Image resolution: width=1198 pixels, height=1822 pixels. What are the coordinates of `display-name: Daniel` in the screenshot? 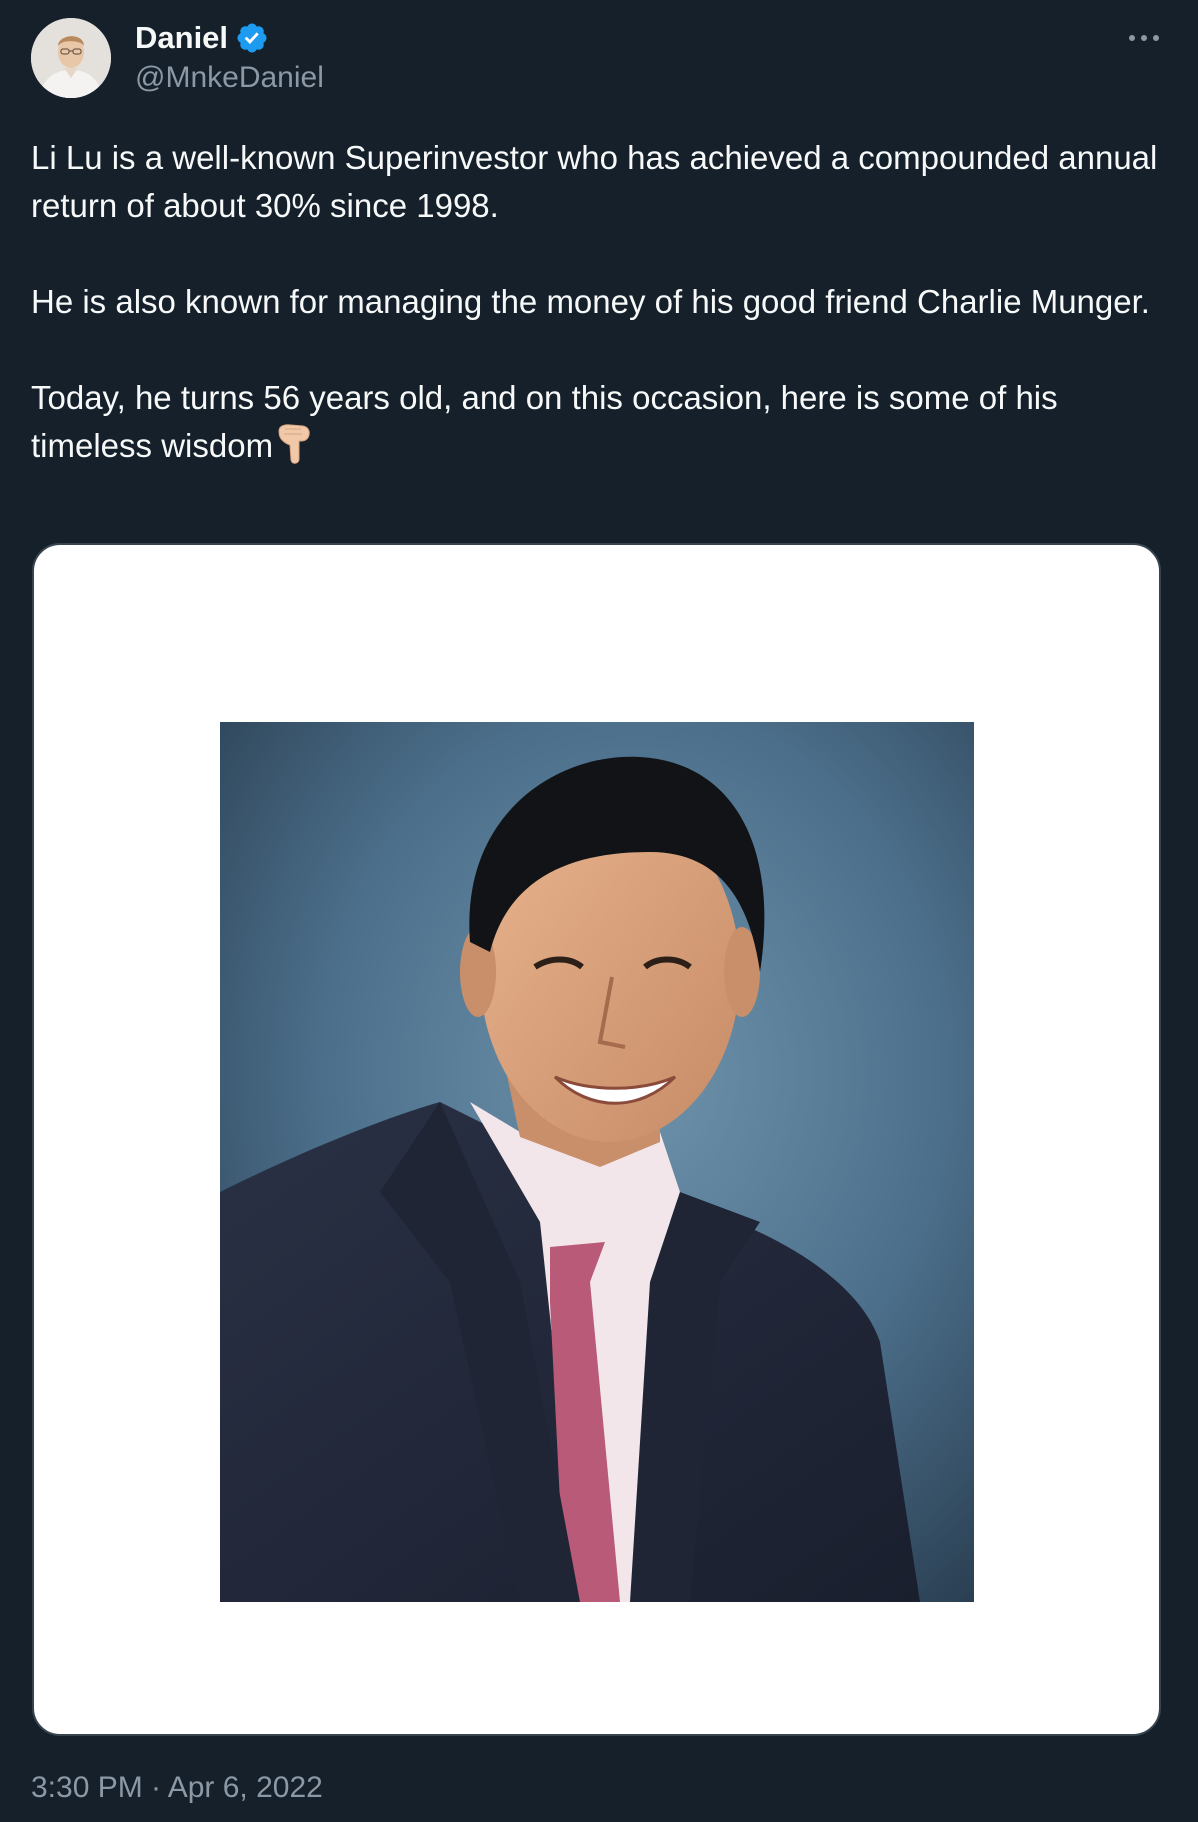 It's located at (181, 38).